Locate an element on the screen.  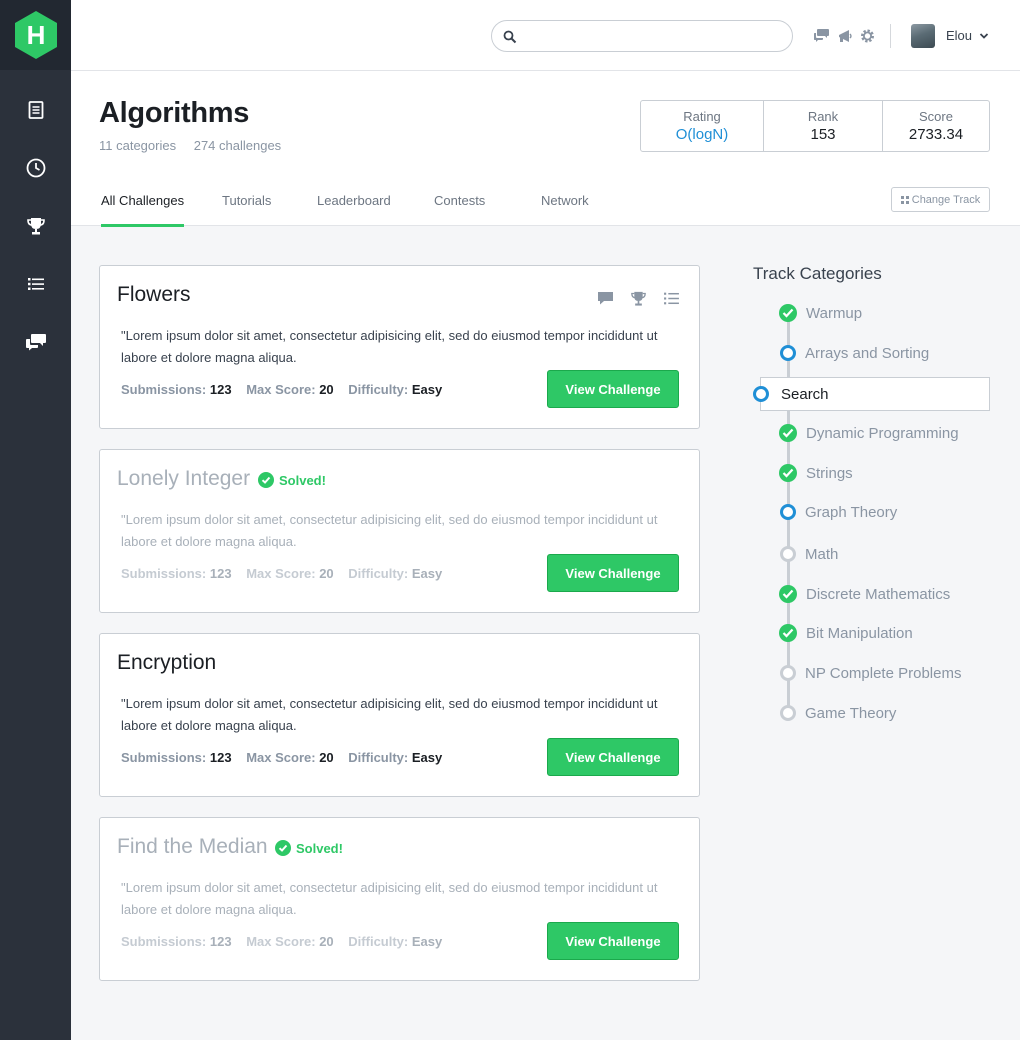
track-item-discrete-mathematics: Discrete Mathematics is located at coordinates (864, 594).